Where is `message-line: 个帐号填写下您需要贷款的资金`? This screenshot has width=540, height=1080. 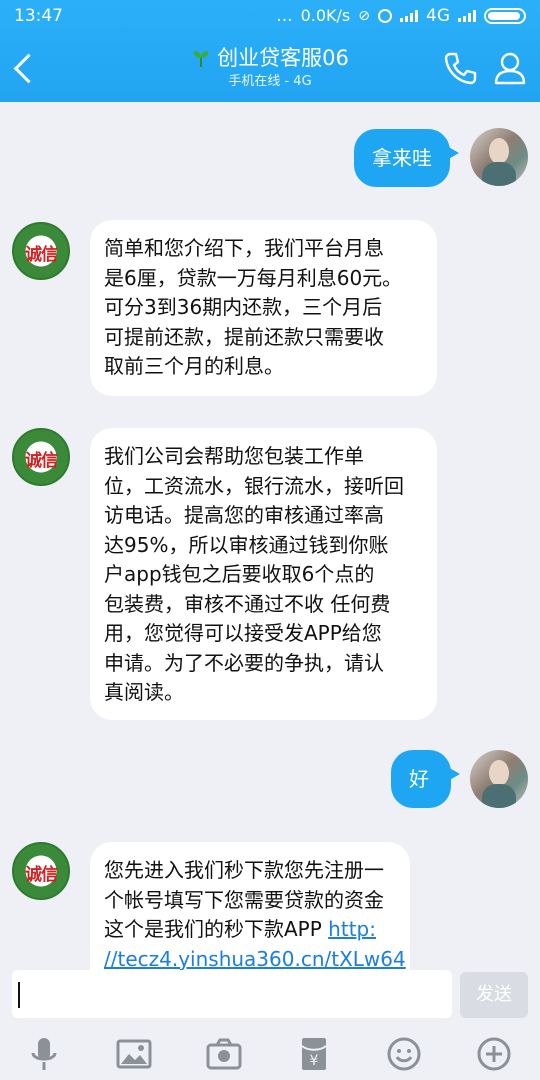 message-line: 个帐号填写下您需要贷款的资金 is located at coordinates (244, 899).